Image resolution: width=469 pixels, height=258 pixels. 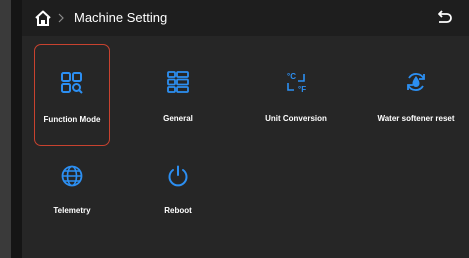 What do you see at coordinates (416, 95) in the screenshot?
I see `tile-water-softener-reset: Water softener reset` at bounding box center [416, 95].